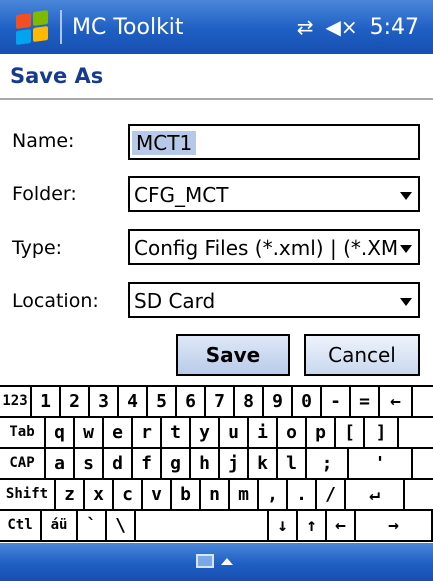 This screenshot has width=433, height=581. I want to click on key: =, so click(365, 401).